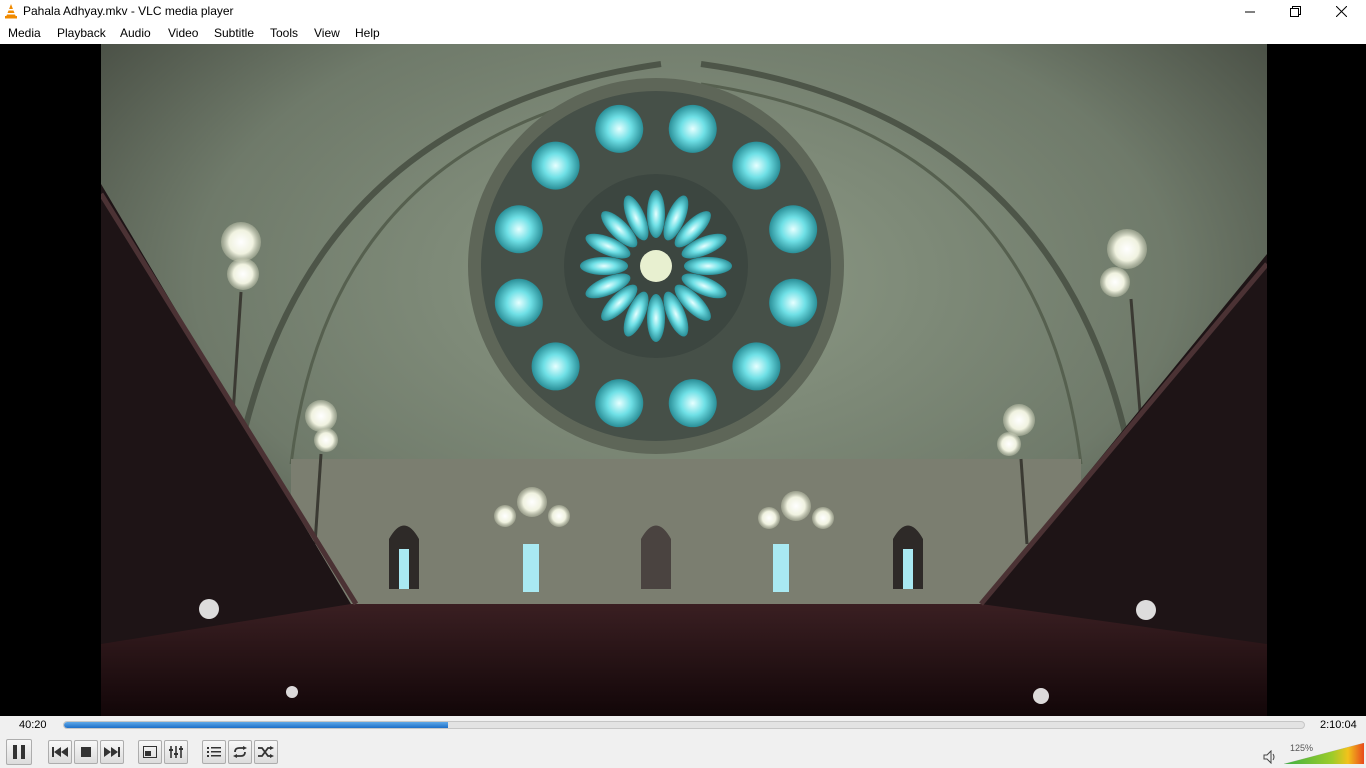 The height and width of the screenshot is (768, 1366). I want to click on previous-icon, so click(60, 752).